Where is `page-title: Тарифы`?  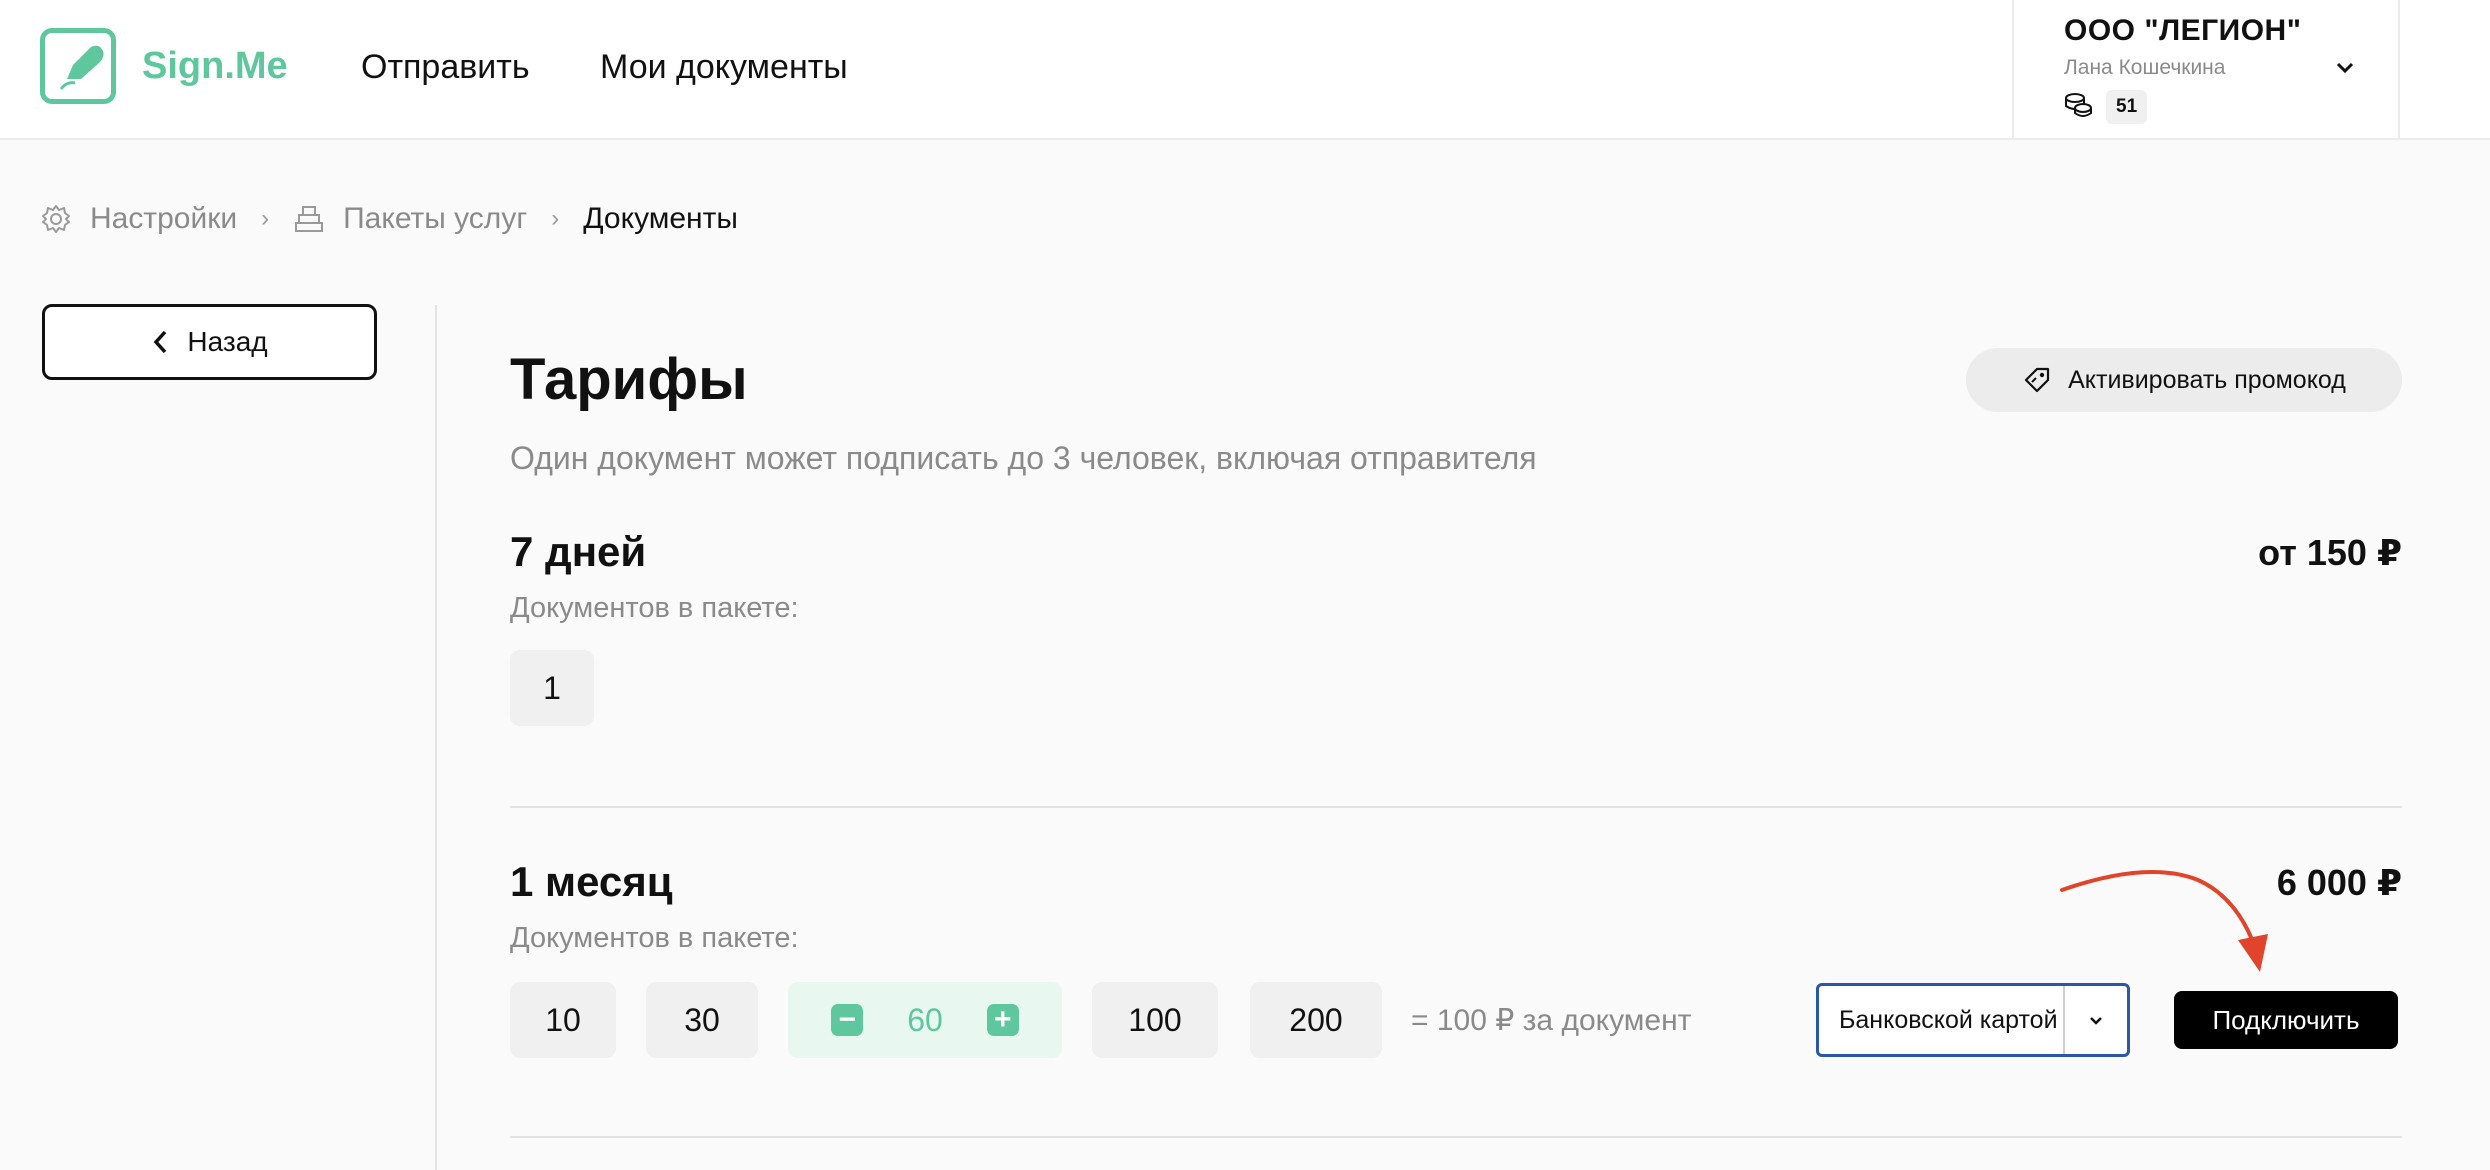 page-title: Тарифы is located at coordinates (629, 379).